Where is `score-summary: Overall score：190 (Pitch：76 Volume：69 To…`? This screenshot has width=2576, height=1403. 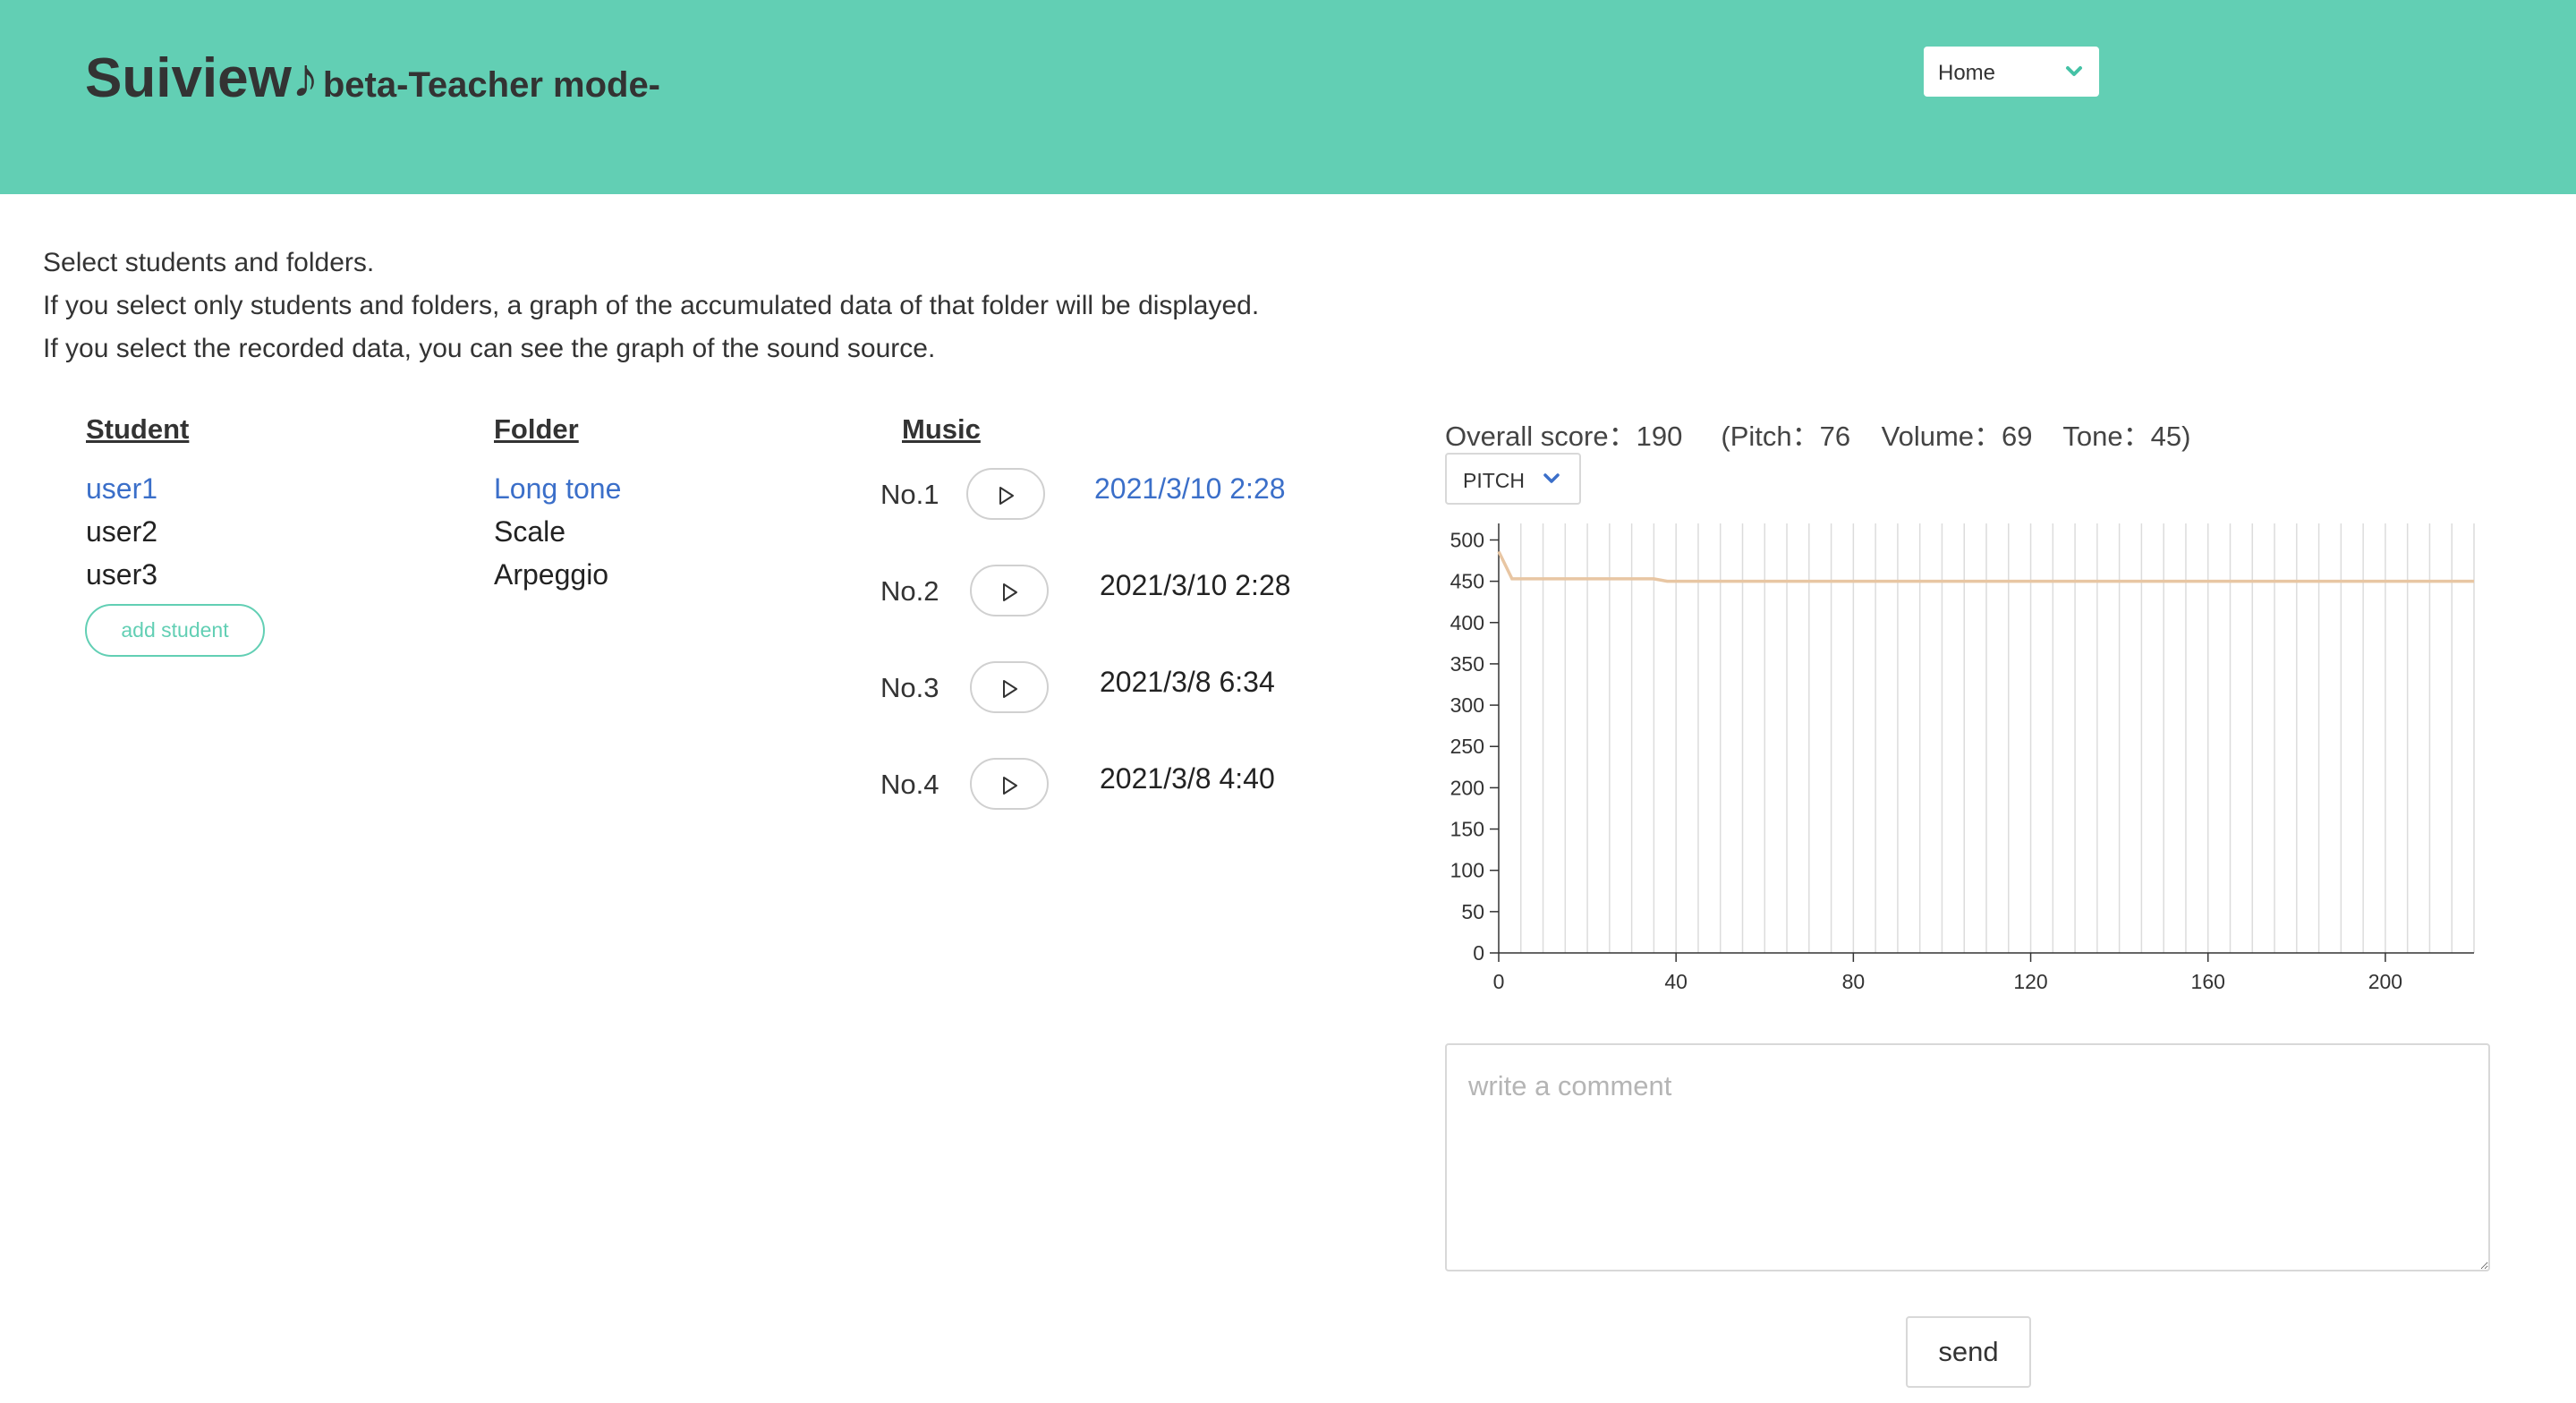
score-summary: Overall score：190 (Pitch：76 Volume：69 To… is located at coordinates (1817, 433).